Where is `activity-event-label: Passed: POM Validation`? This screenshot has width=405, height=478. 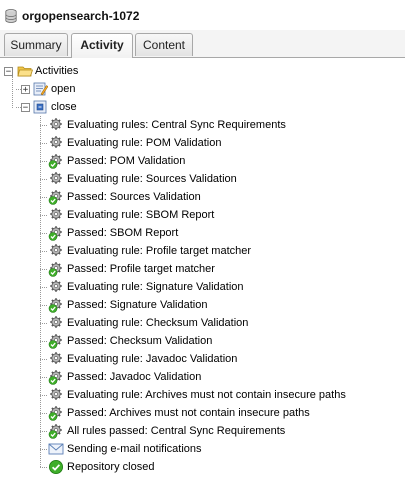 activity-event-label: Passed: POM Validation is located at coordinates (126, 161).